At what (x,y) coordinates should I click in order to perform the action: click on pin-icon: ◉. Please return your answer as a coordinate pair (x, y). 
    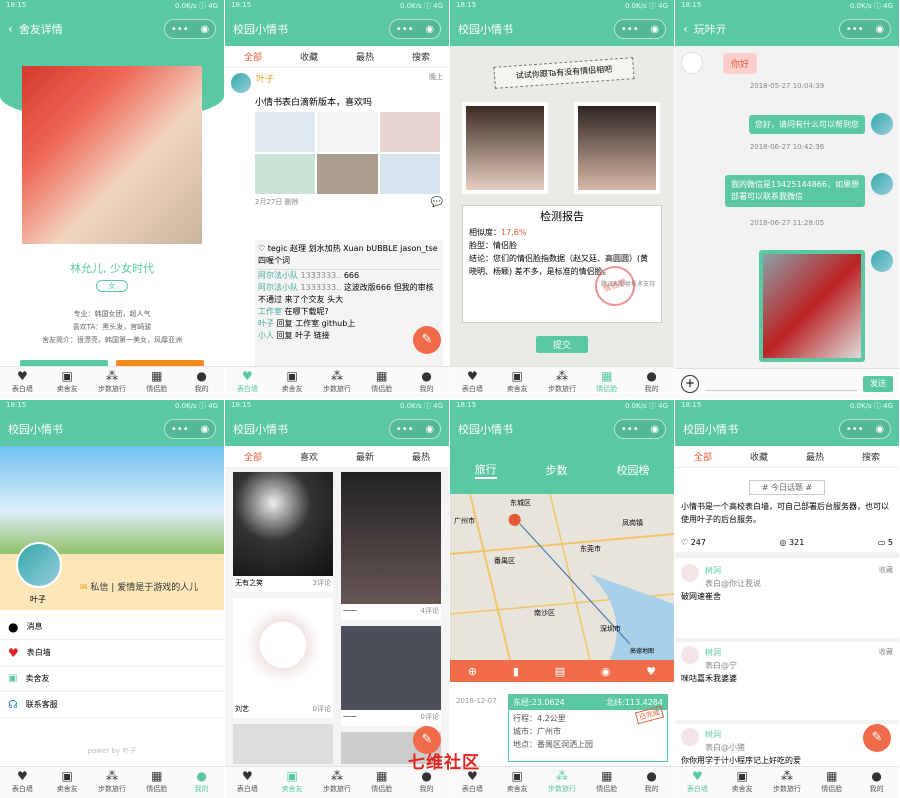
    Looking at the image, I should click on (606, 671).